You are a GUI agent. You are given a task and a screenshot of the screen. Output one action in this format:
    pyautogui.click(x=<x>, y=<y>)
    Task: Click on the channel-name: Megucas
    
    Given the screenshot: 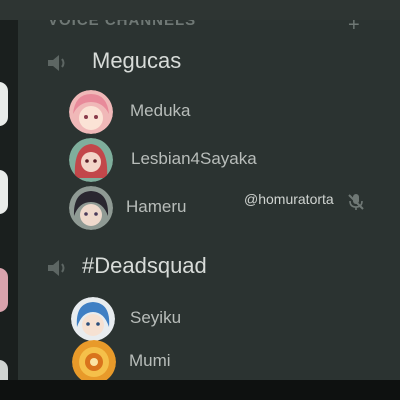 What is the action you would take?
    pyautogui.click(x=137, y=60)
    